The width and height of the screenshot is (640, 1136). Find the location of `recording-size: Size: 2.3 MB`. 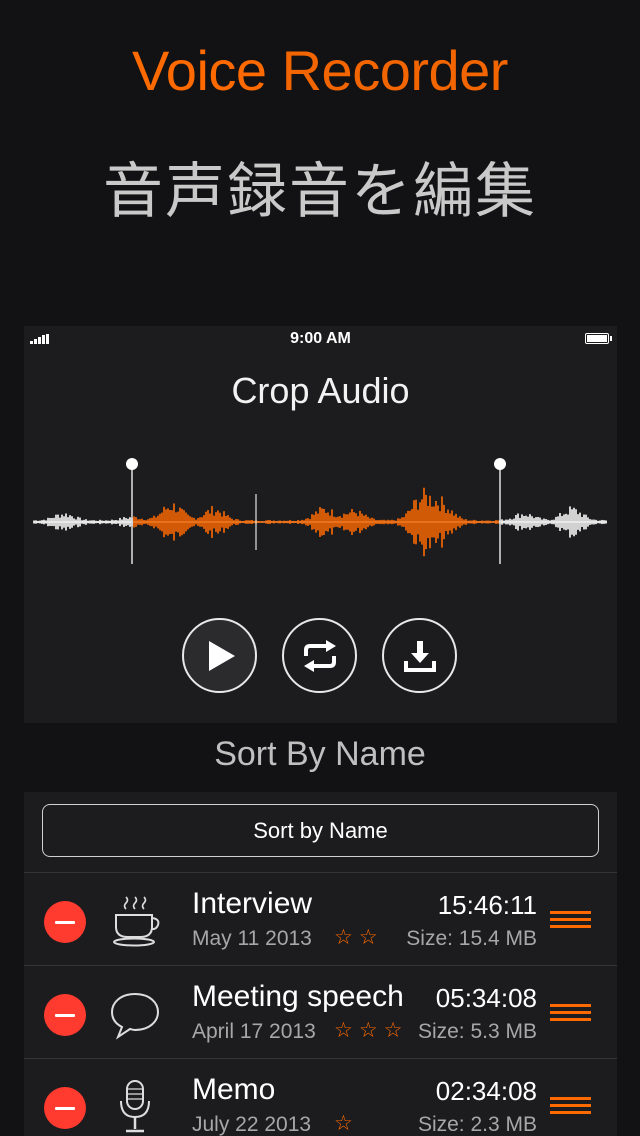

recording-size: Size: 2.3 MB is located at coordinates (477, 1124).